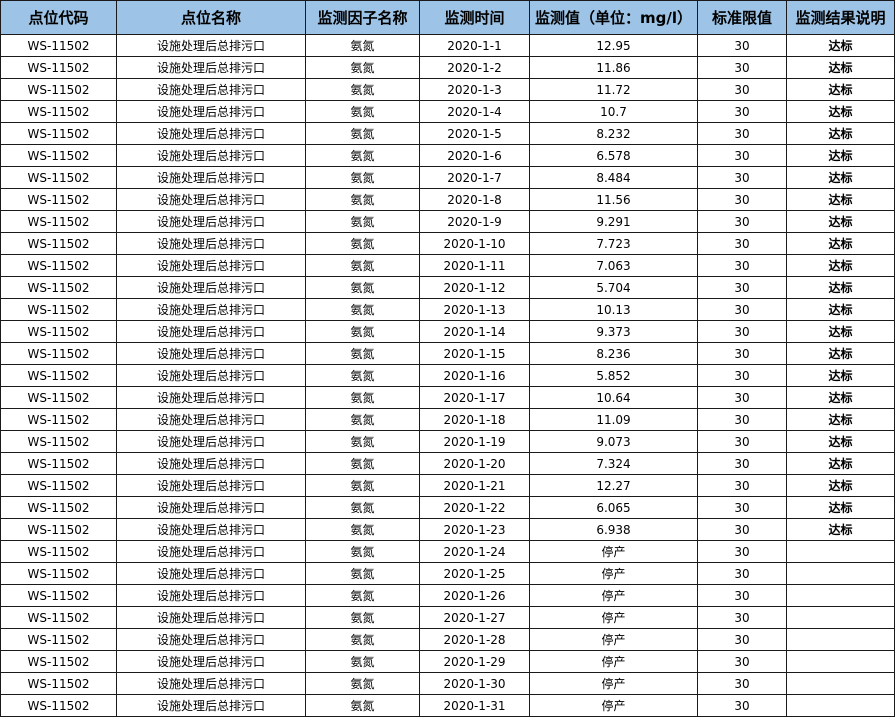 This screenshot has width=895, height=719. I want to click on monitor-time-cell: 2020-1-8, so click(474, 199).